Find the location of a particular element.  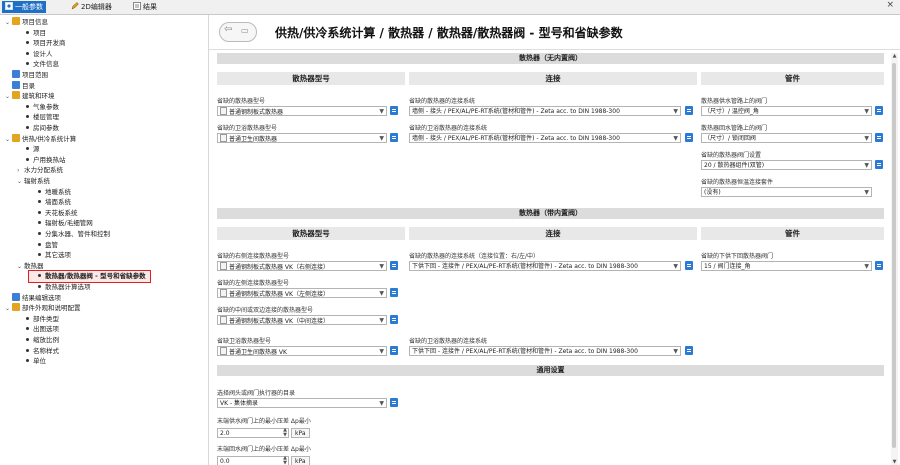

tree-item: 天花板系统 is located at coordinates (53, 213).